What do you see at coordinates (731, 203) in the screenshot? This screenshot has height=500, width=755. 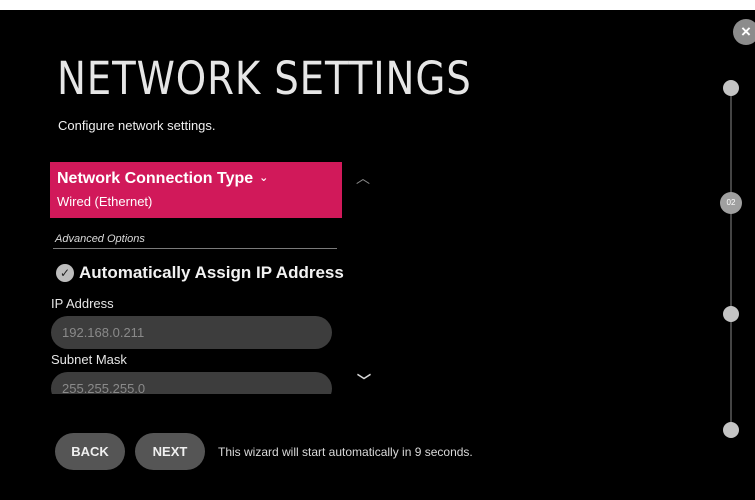 I see `progress-step-current: 02` at bounding box center [731, 203].